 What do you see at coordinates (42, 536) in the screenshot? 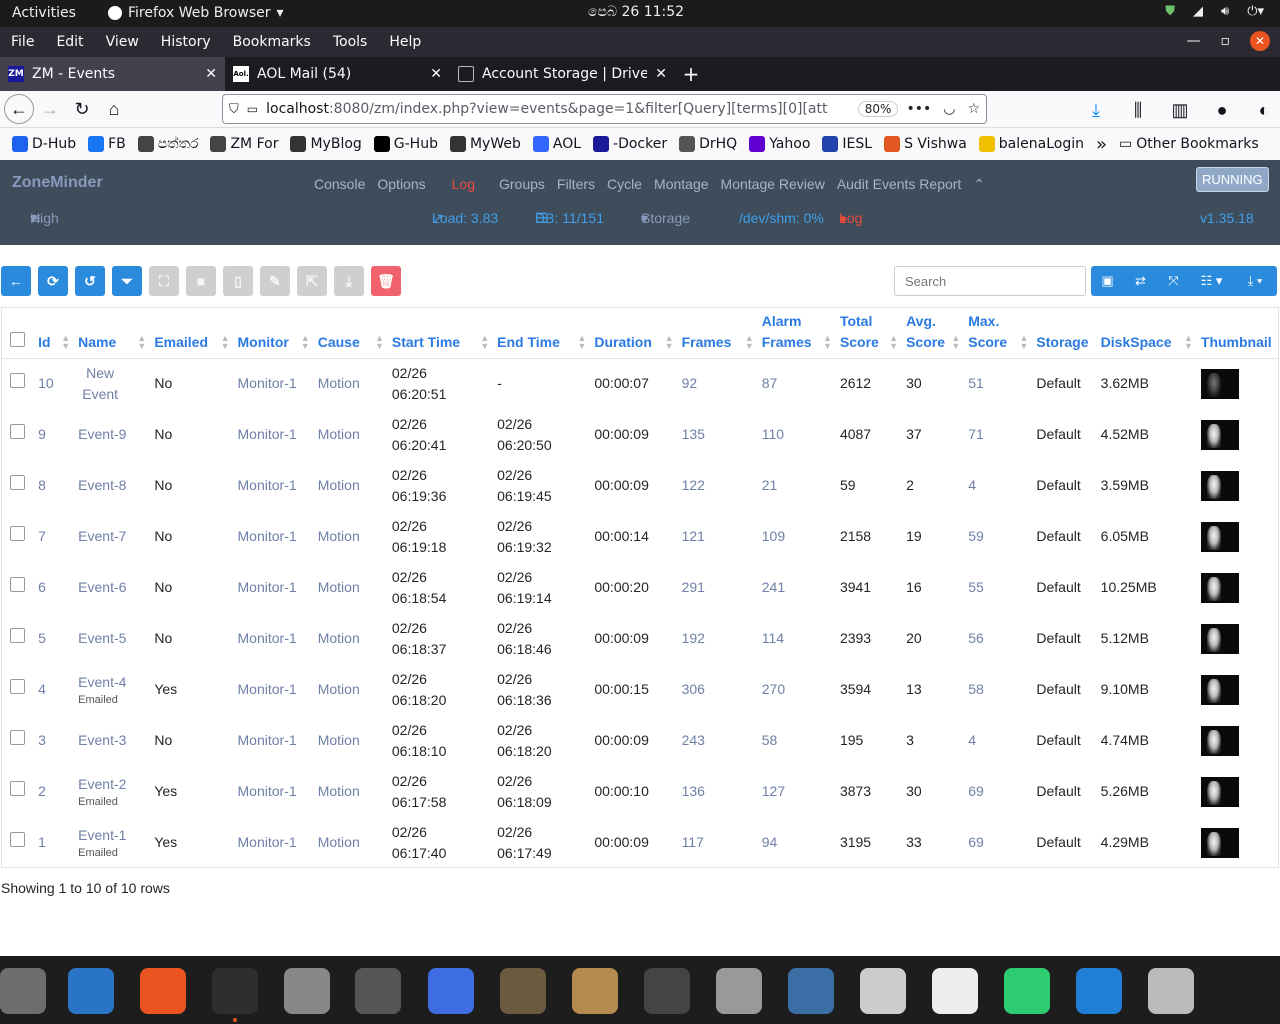
I see `event-id-link: 7` at bounding box center [42, 536].